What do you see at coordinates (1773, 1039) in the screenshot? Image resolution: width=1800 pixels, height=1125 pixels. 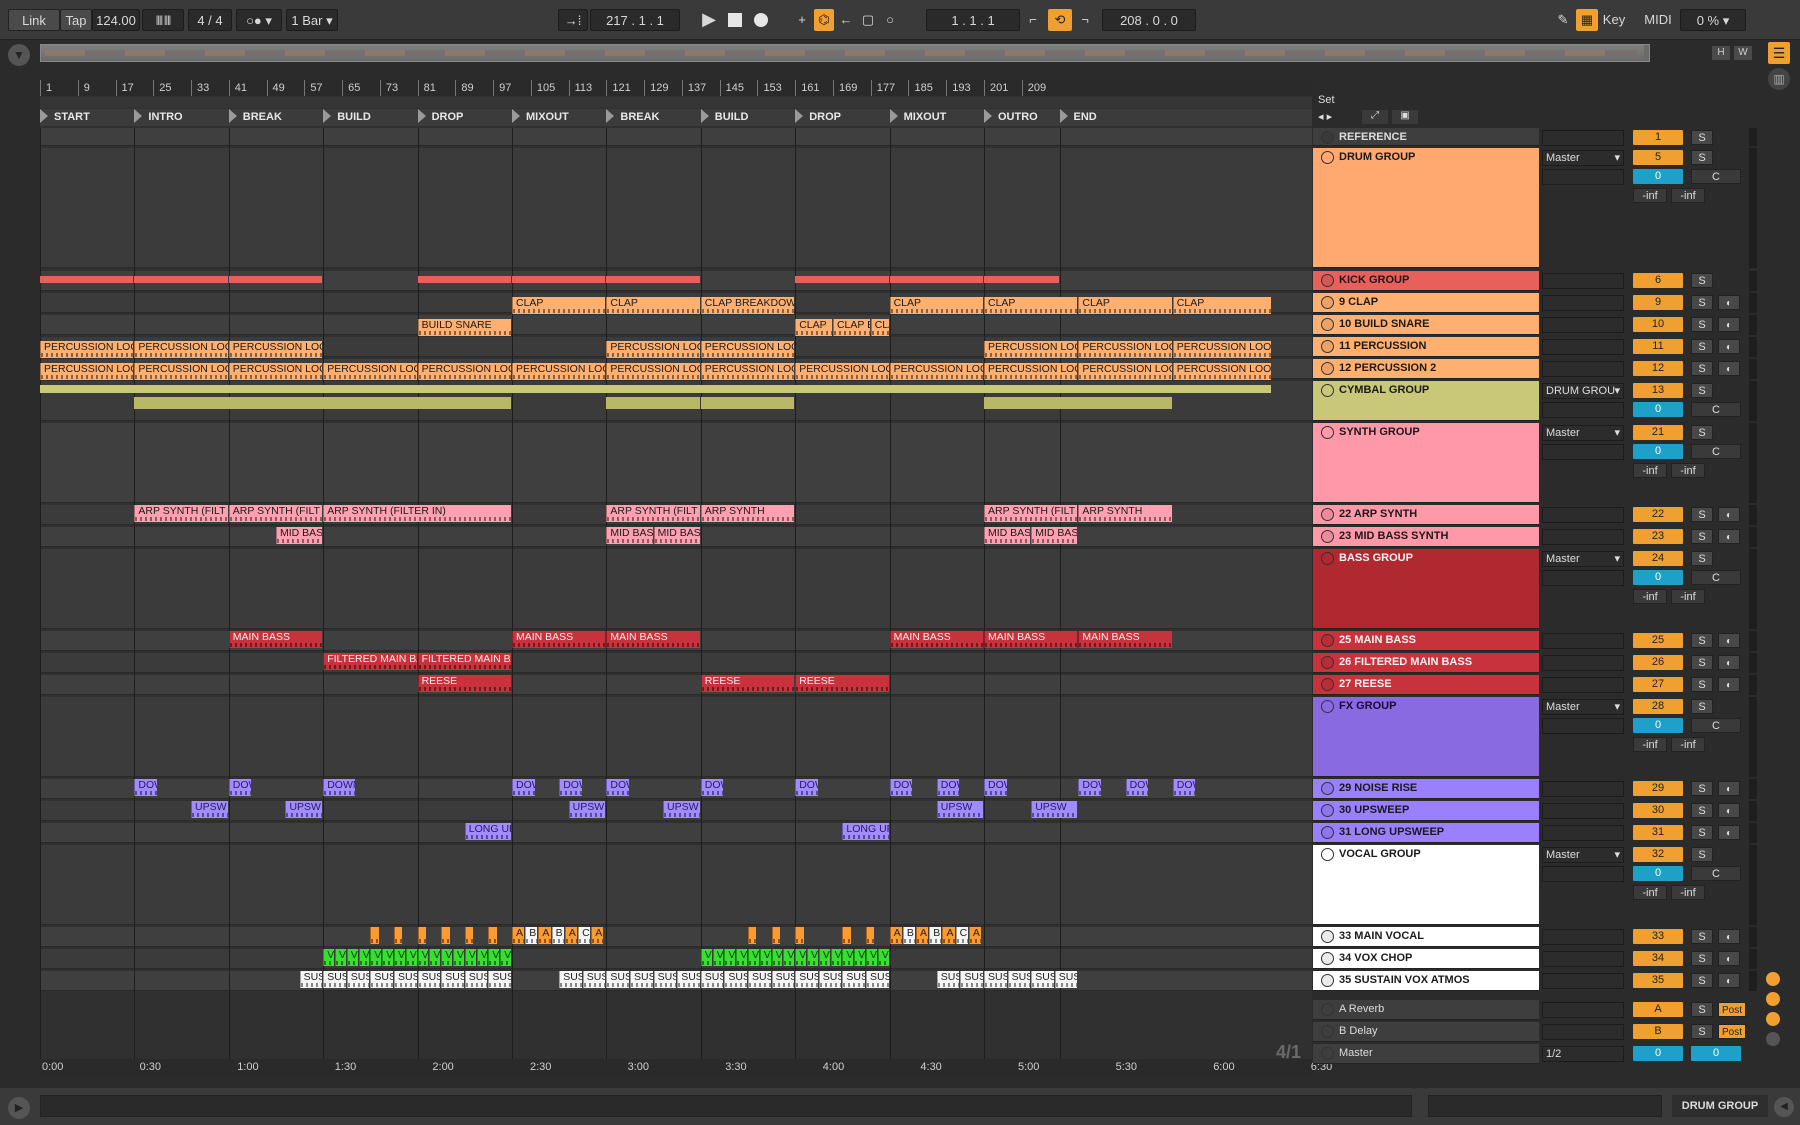 I see `delay-indicator-icon` at bounding box center [1773, 1039].